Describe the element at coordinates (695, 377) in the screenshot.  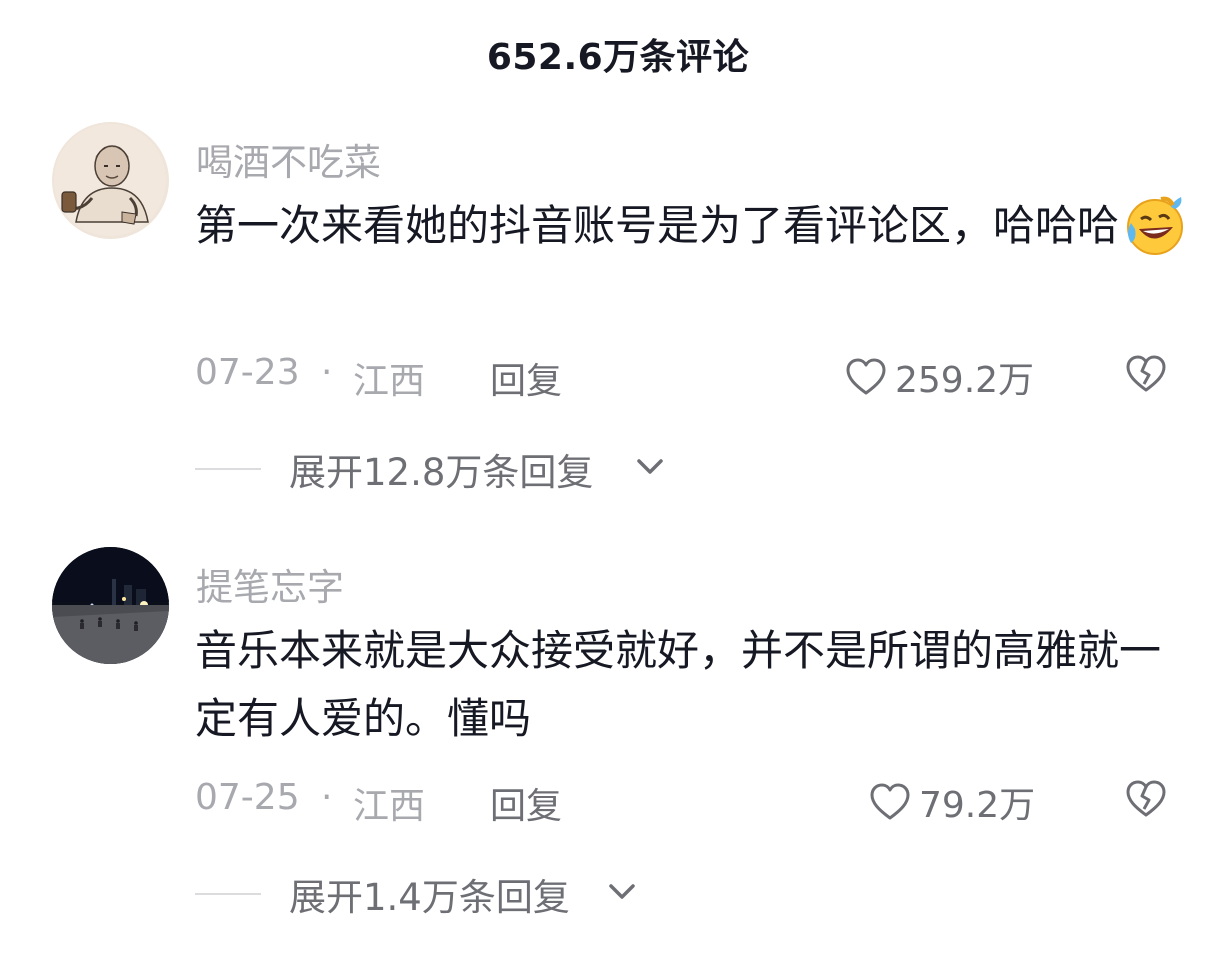
I see `comment-meta: 07-23 · 江西 回复 259.2万` at that location.